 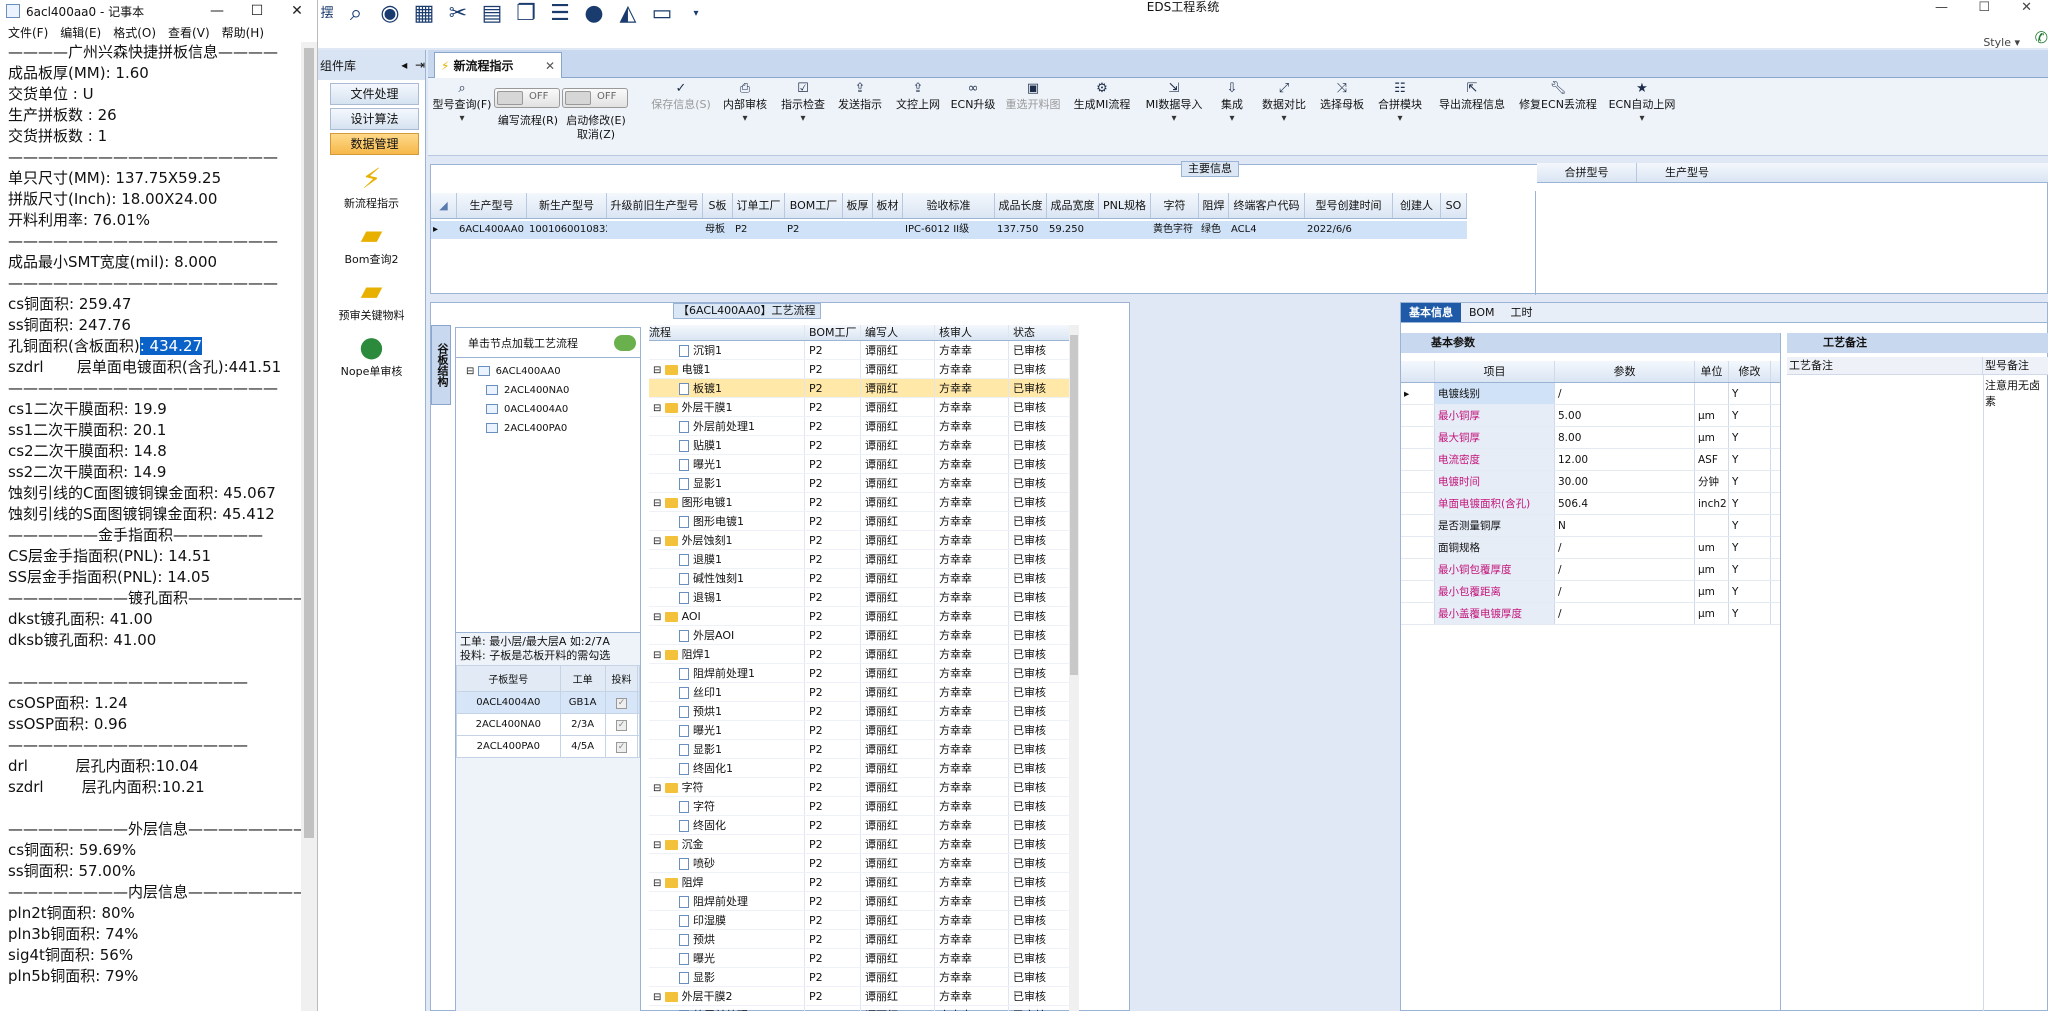 I want to click on column-header: 成品宽度, so click(x=1073, y=205).